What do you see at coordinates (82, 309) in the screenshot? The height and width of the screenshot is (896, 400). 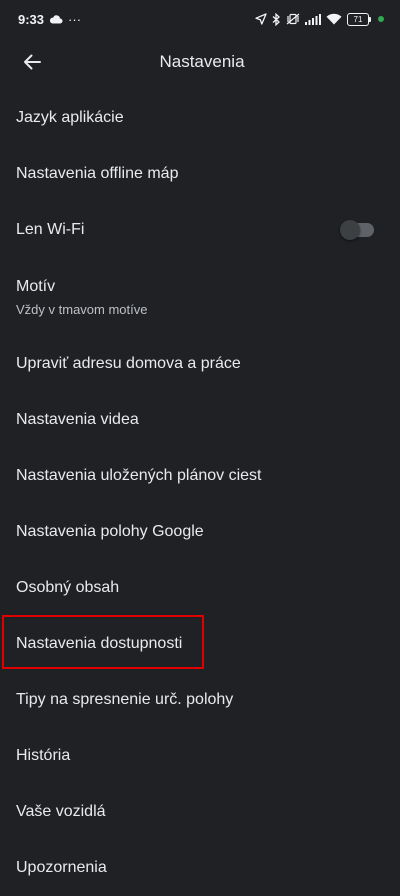 I see `setting-subtitle: Vždy v tmavom motíve` at bounding box center [82, 309].